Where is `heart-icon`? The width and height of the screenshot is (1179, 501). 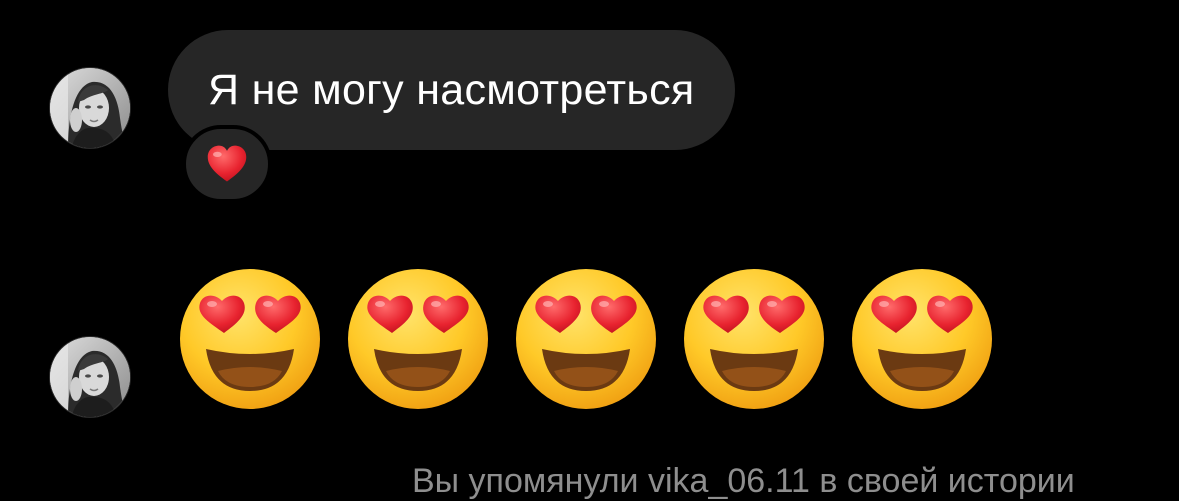 heart-icon is located at coordinates (227, 164).